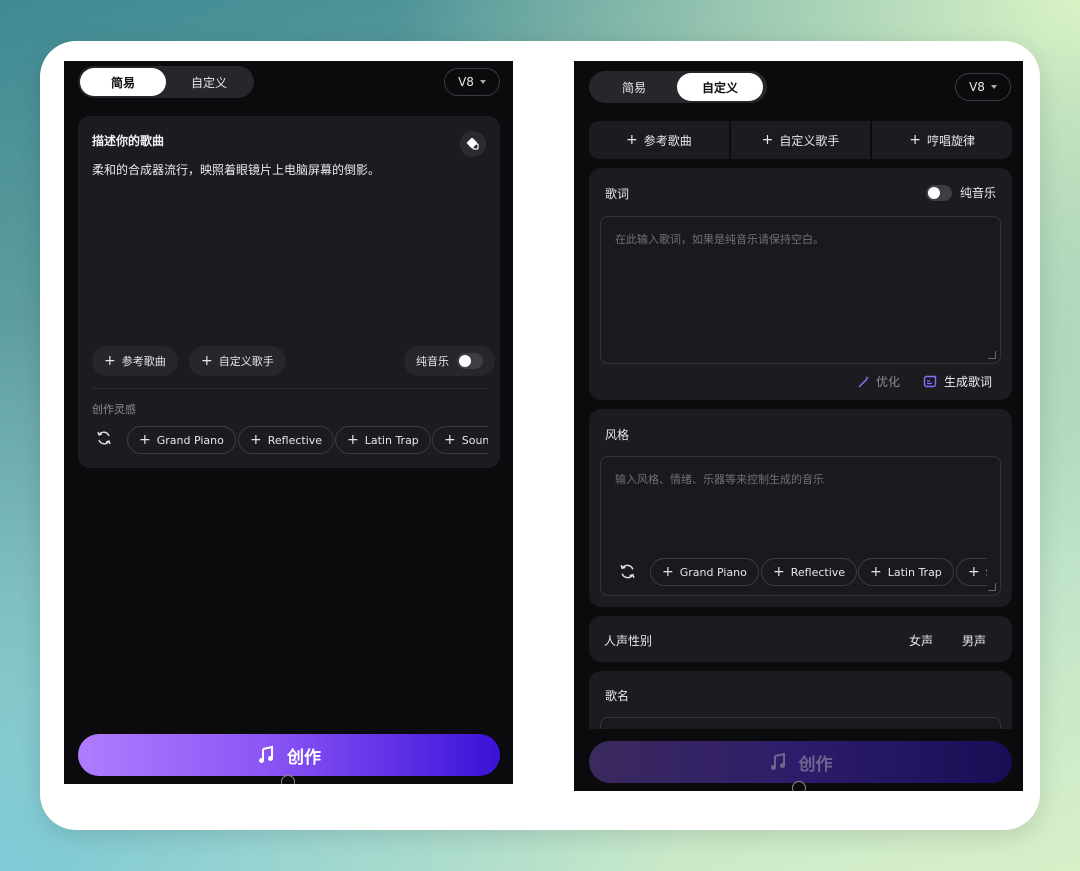  I want to click on lyrics-card: 歌词 纯音乐 在此输入歌词，如果是纯音乐请保持空白。 优化 生成歌词, so click(800, 284).